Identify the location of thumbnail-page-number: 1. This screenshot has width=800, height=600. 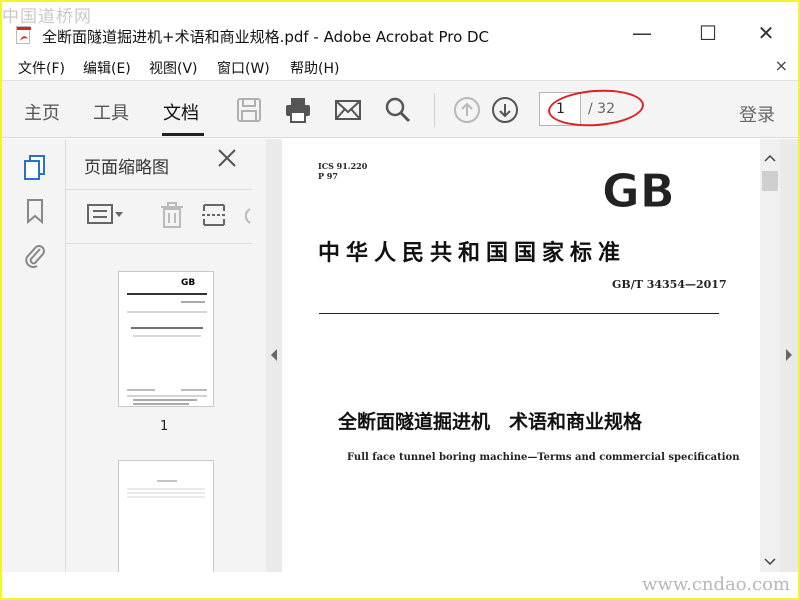
(164, 426).